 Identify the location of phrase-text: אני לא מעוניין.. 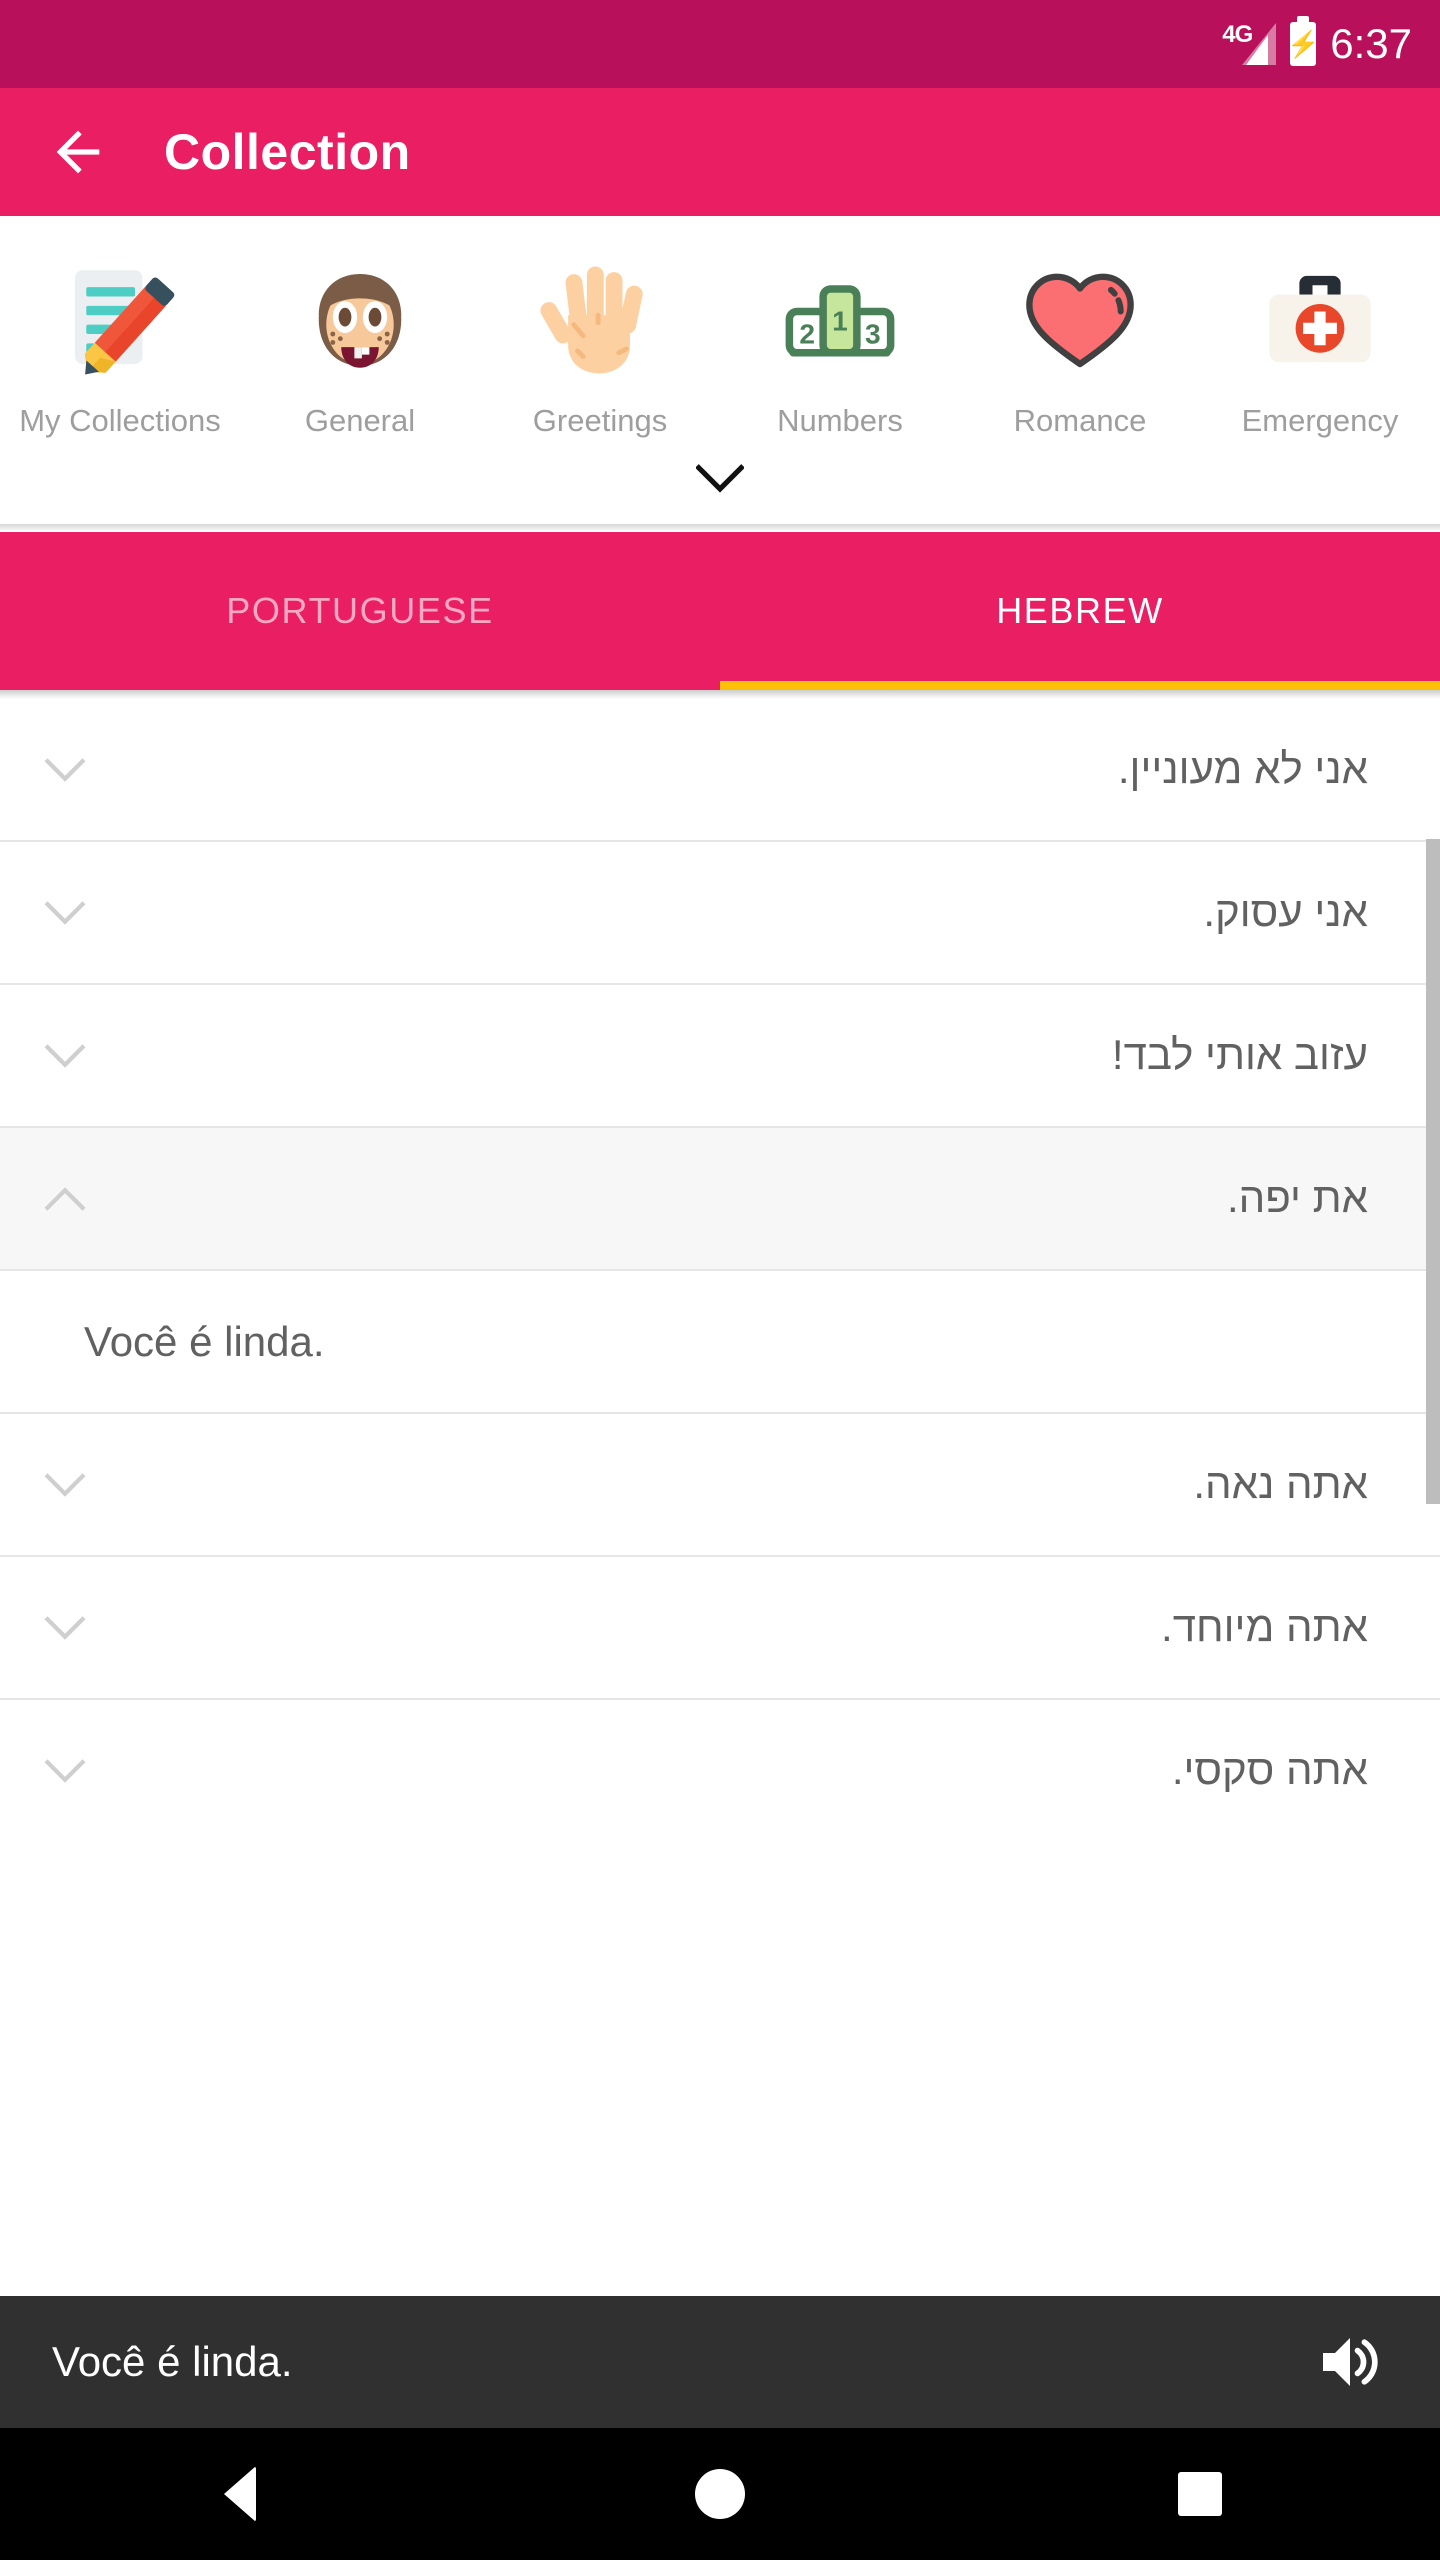
(1242, 769).